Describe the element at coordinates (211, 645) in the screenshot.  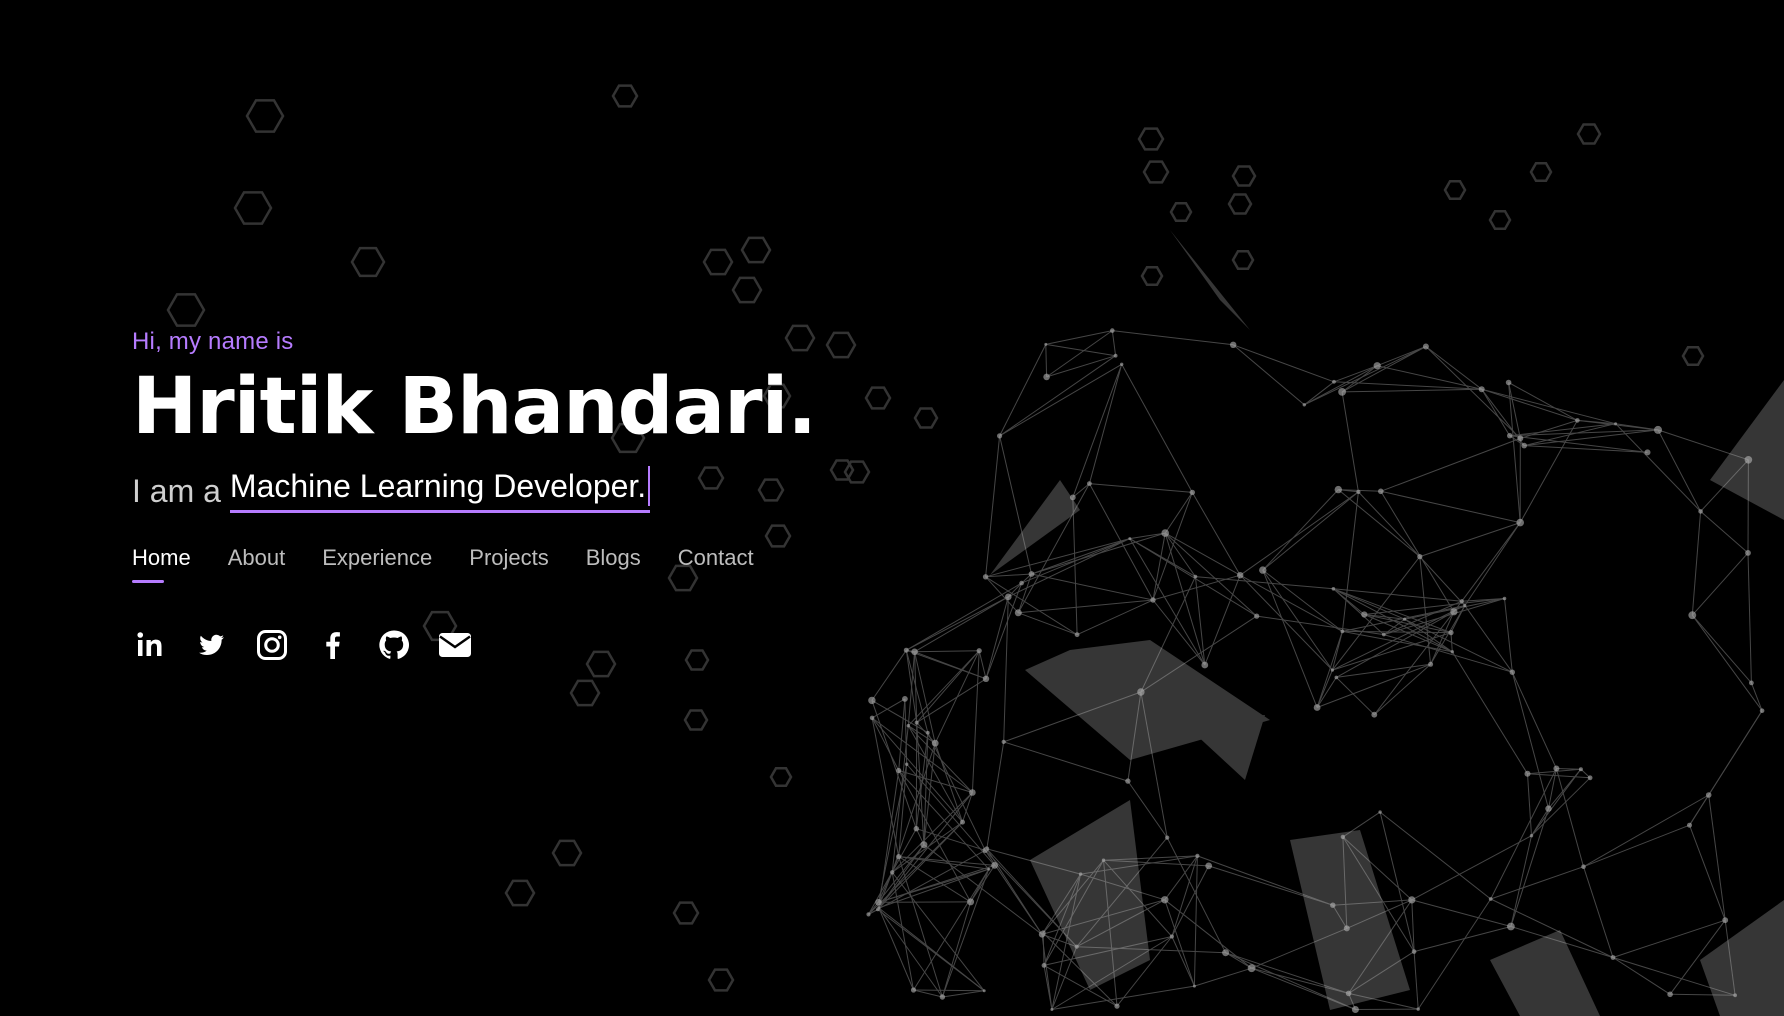
I see `twitter-icon` at that location.